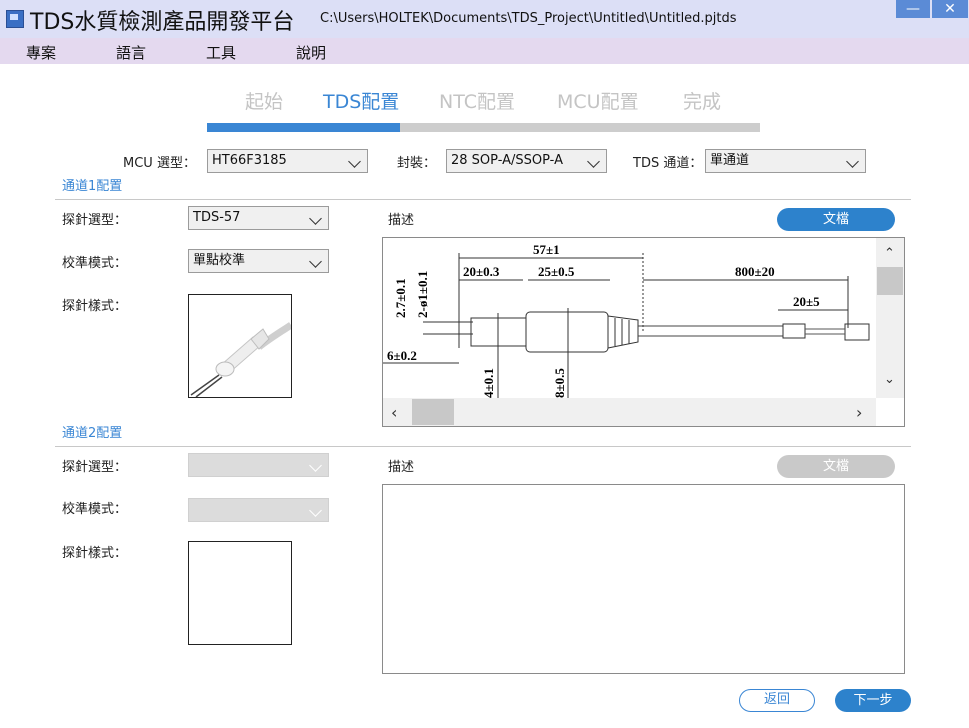  Describe the element at coordinates (730, 160) in the screenshot. I see `tds-channel-select-value: 單通道` at that location.